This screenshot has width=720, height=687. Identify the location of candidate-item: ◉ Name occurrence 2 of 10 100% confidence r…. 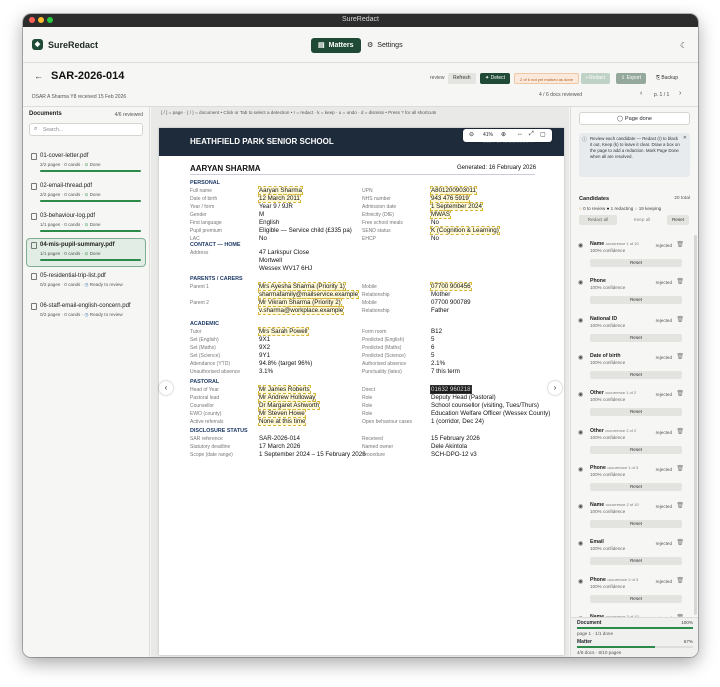
(632, 517).